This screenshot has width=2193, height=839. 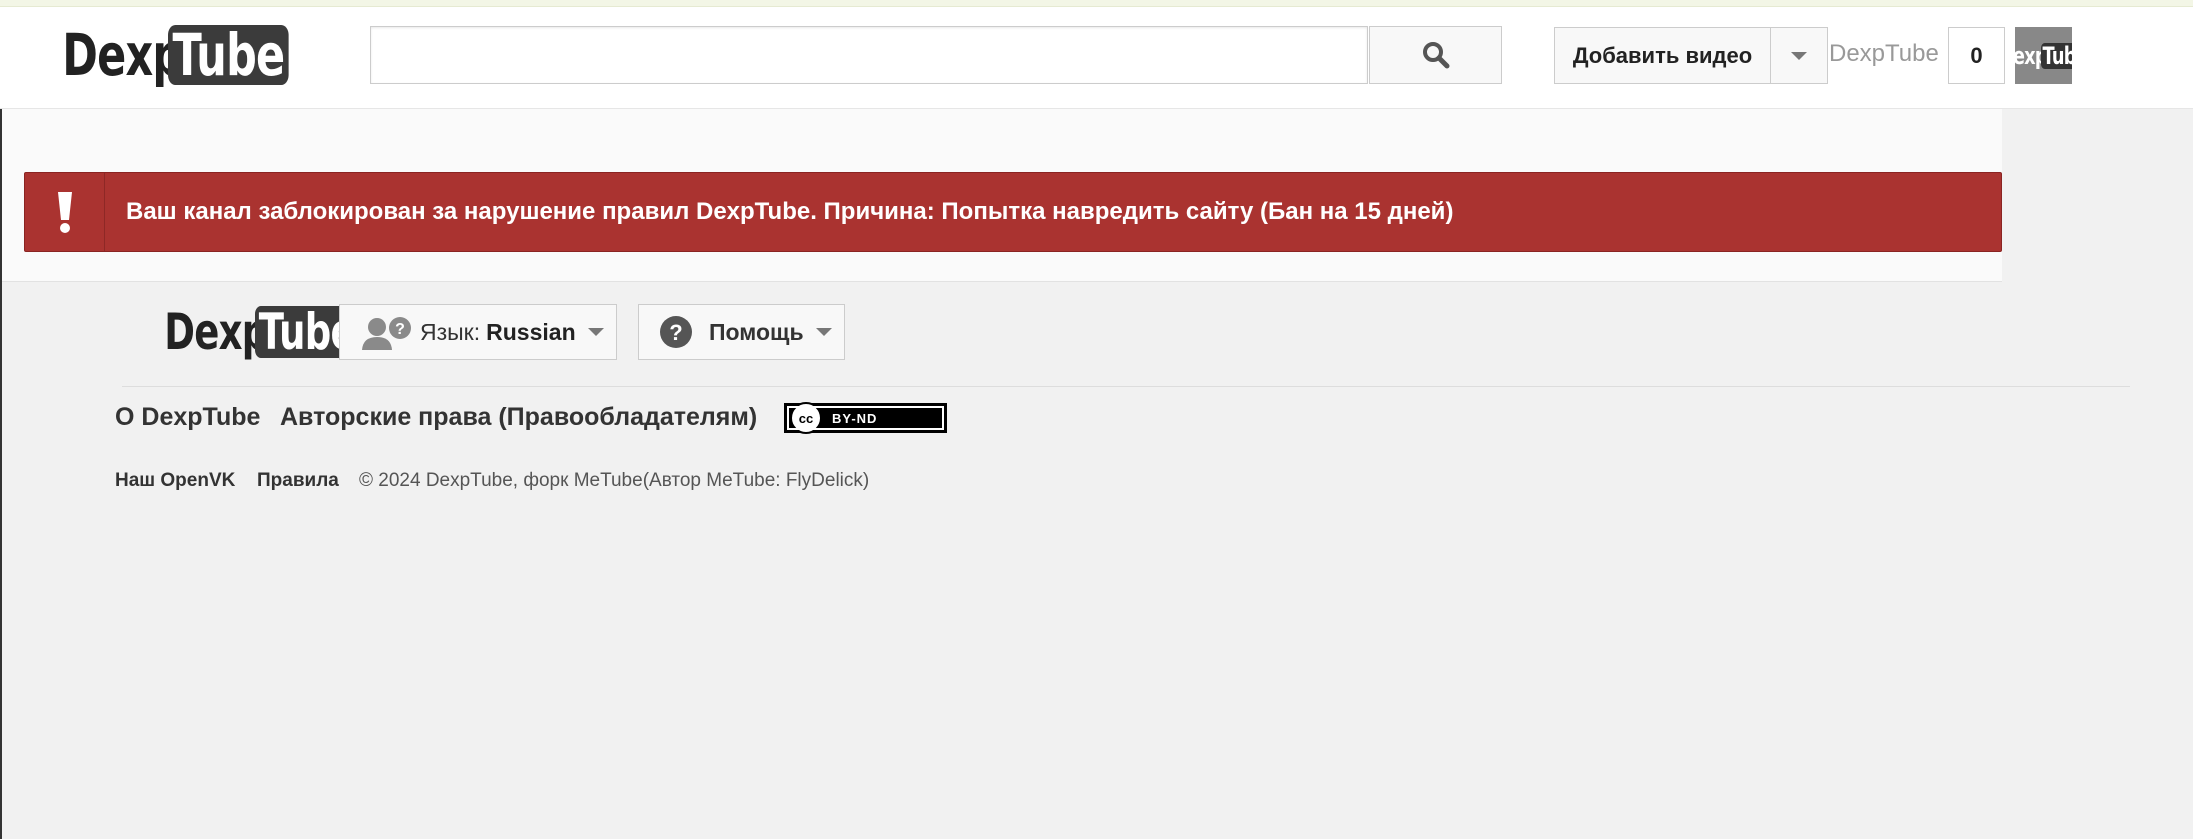 I want to click on header-logo: Dexp Tube, so click(x=176, y=55).